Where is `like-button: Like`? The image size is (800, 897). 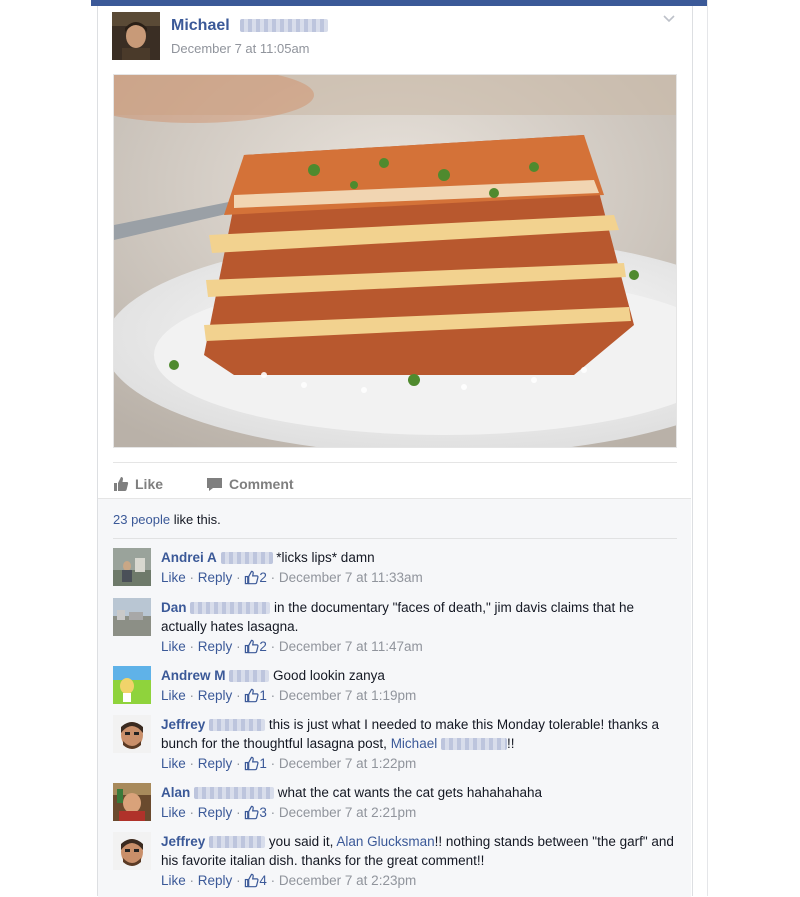 like-button: Like is located at coordinates (138, 484).